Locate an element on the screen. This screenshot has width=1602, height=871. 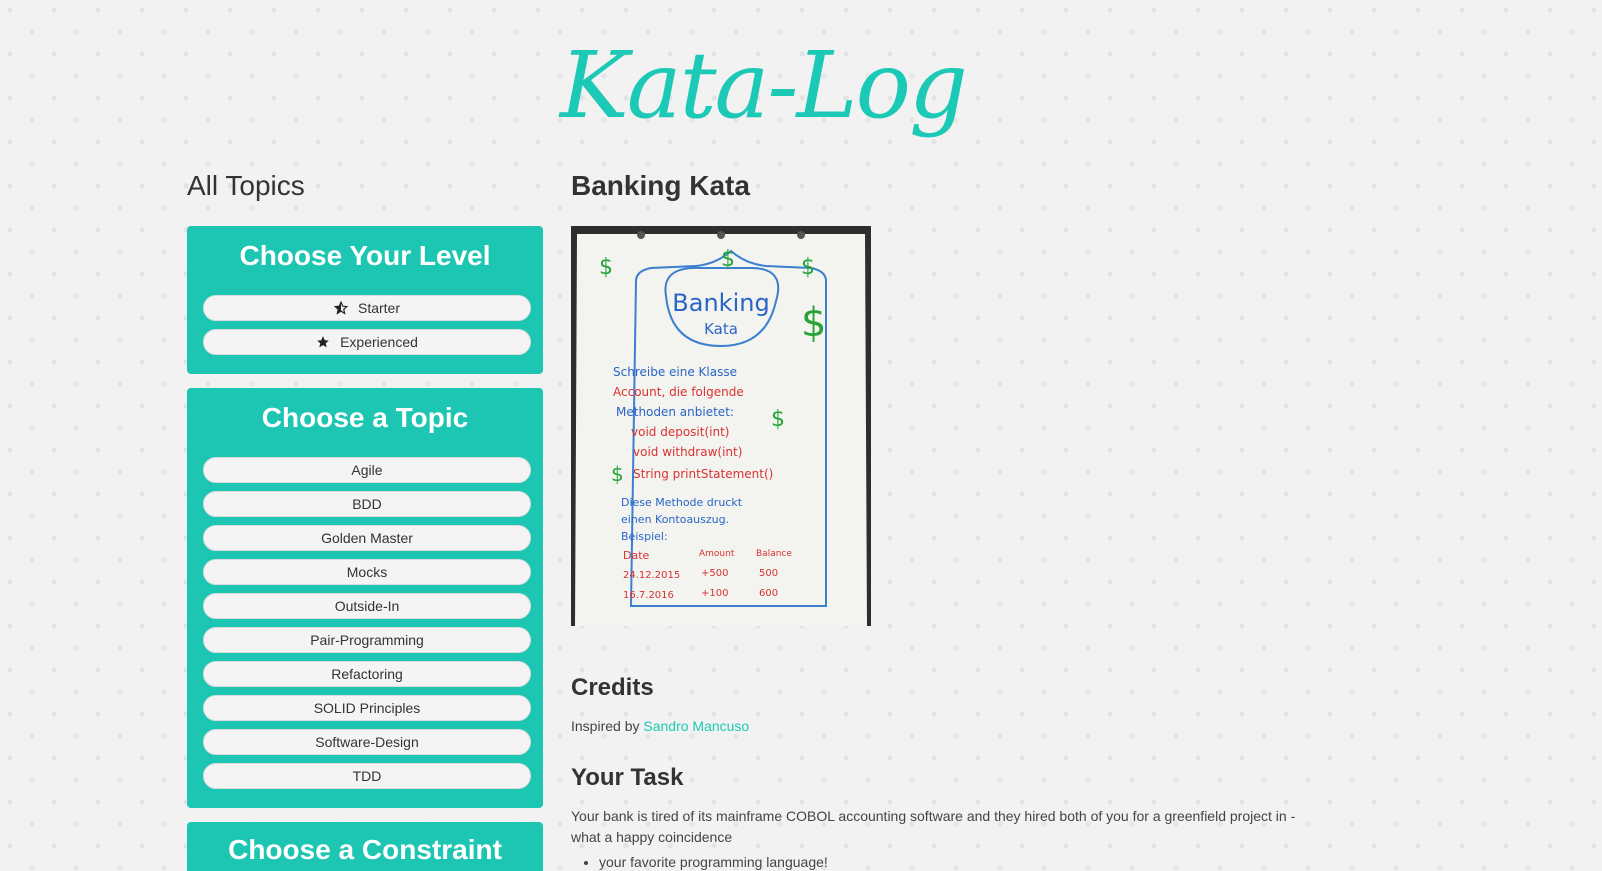
topic-label: Golden Master is located at coordinates (367, 538).